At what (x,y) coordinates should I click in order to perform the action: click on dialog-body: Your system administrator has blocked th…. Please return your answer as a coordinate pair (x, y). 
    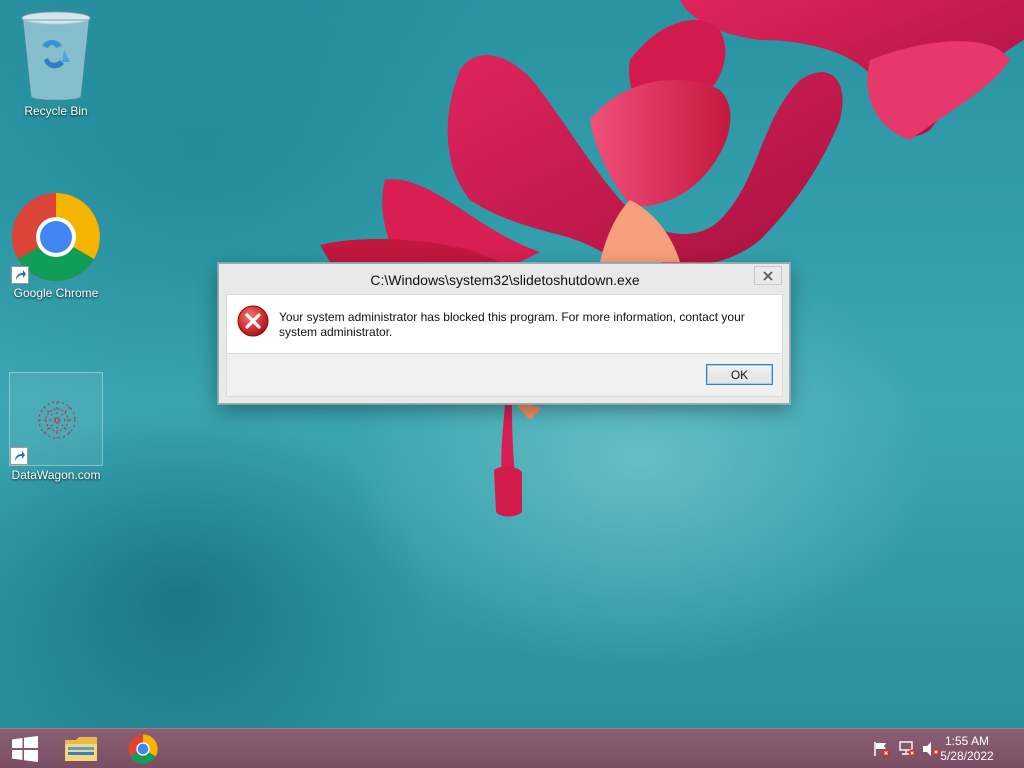
    Looking at the image, I should click on (504, 324).